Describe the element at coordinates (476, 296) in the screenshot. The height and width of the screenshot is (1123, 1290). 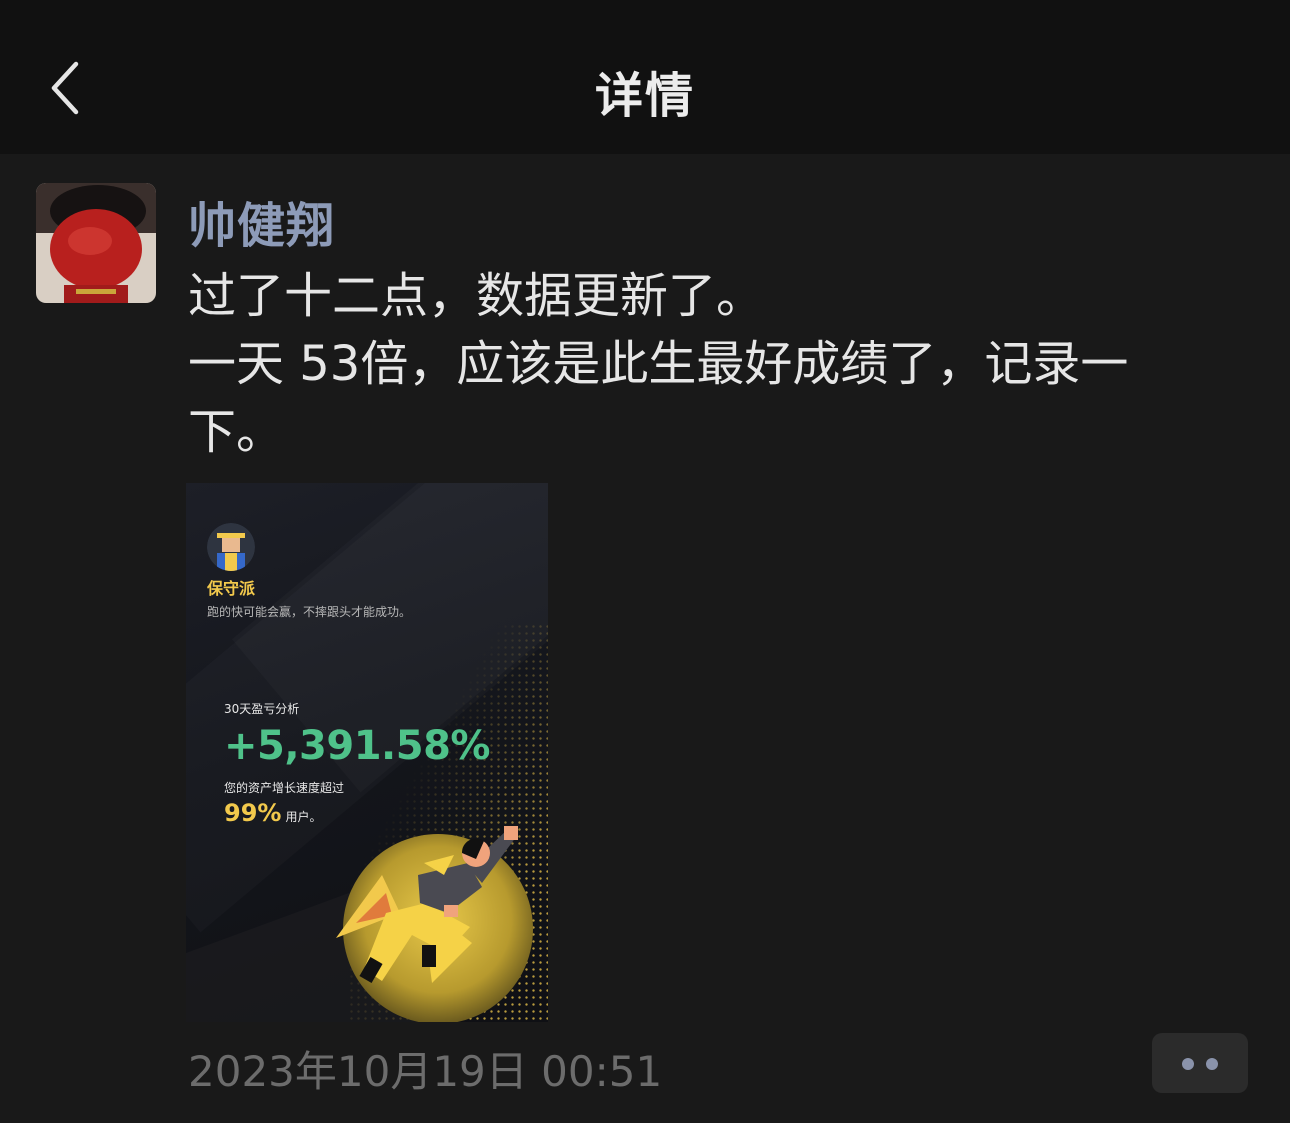
I see `post-text-line: 过了十二点，数据更新了。` at that location.